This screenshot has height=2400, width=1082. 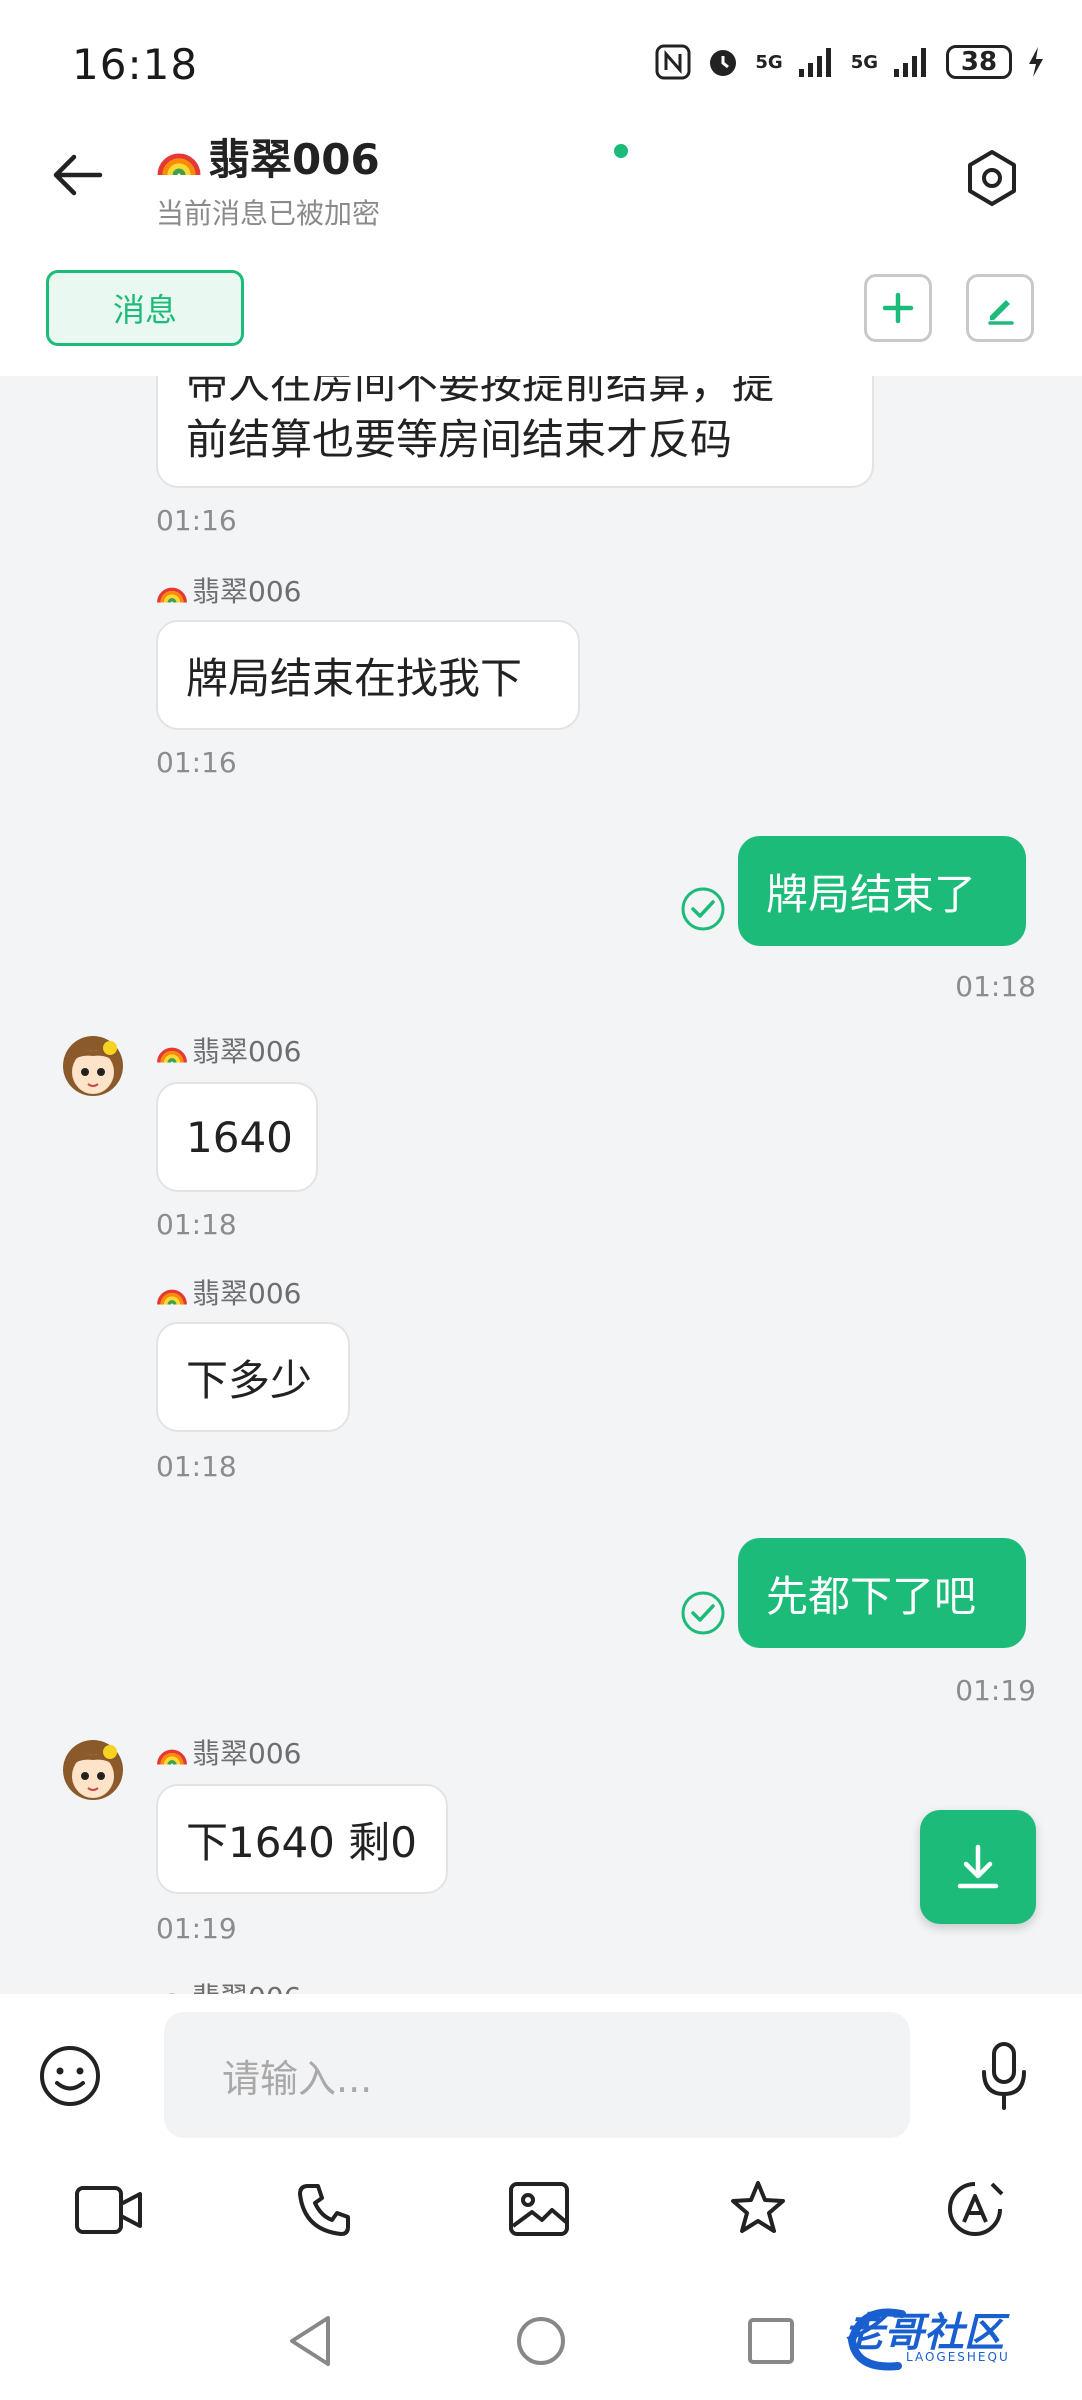 What do you see at coordinates (758, 2208) in the screenshot?
I see `star-icon` at bounding box center [758, 2208].